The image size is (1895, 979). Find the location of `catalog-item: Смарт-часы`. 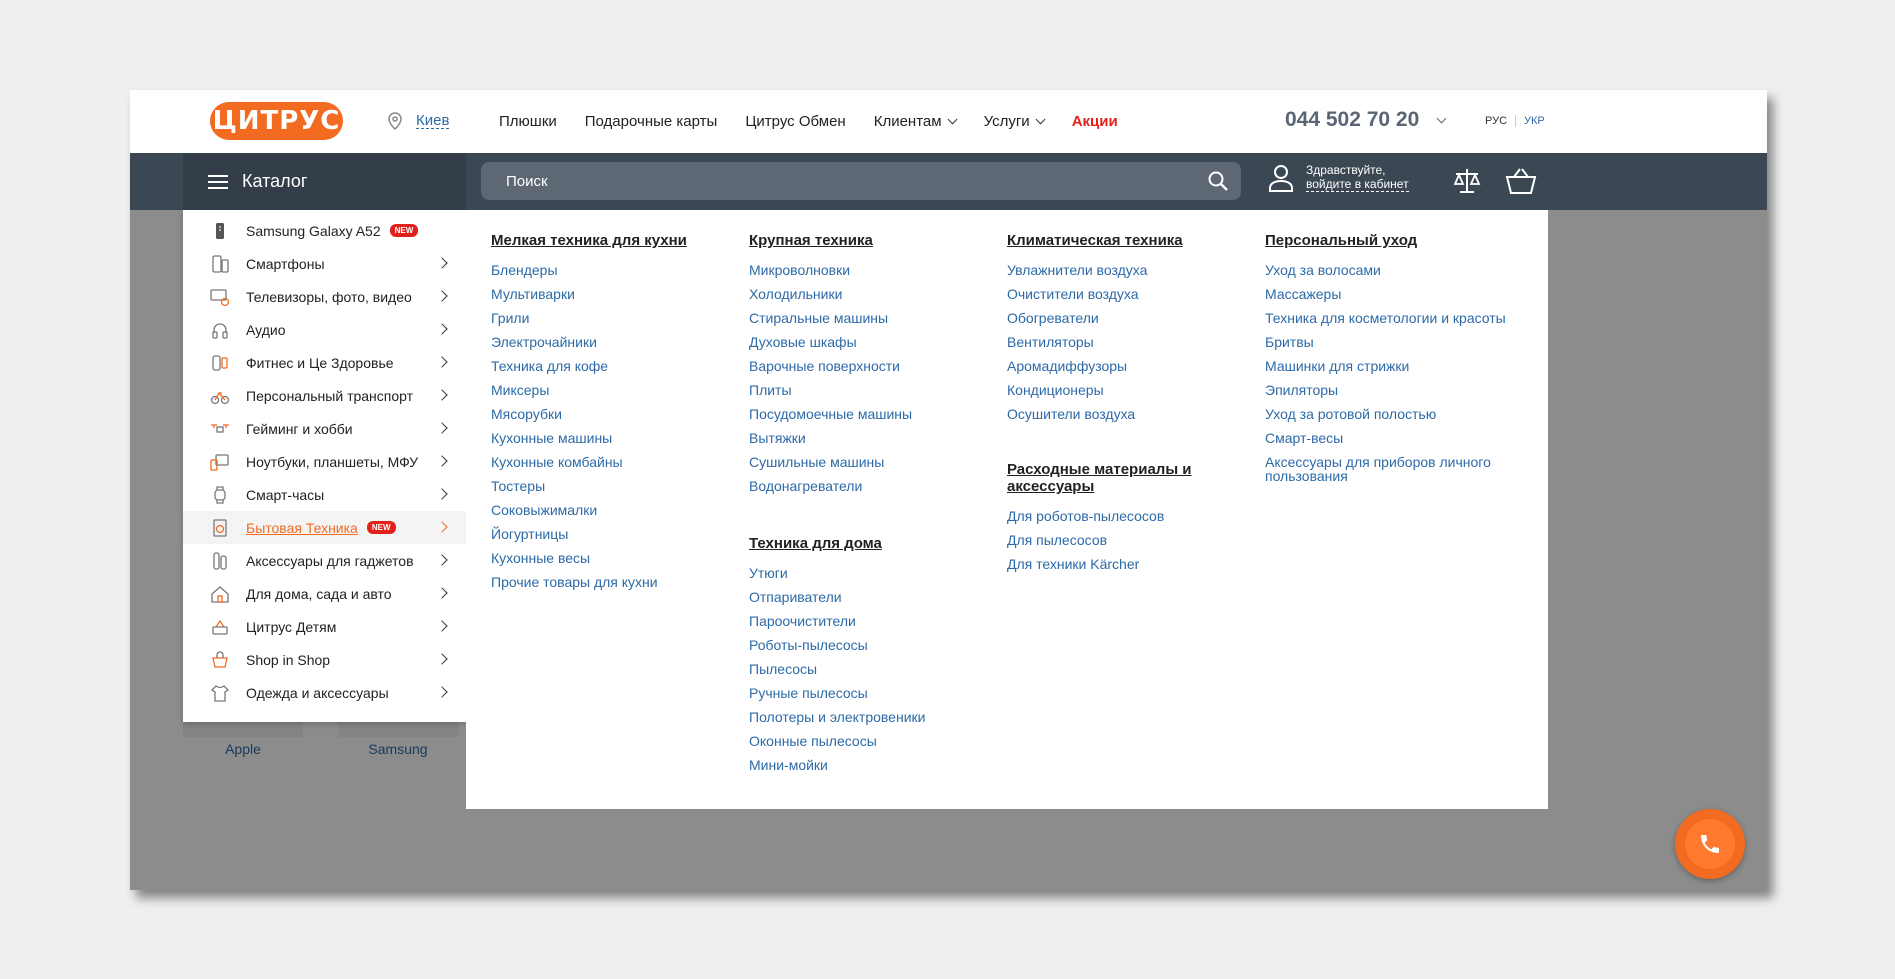

catalog-item: Смарт-часы is located at coordinates (324, 494).